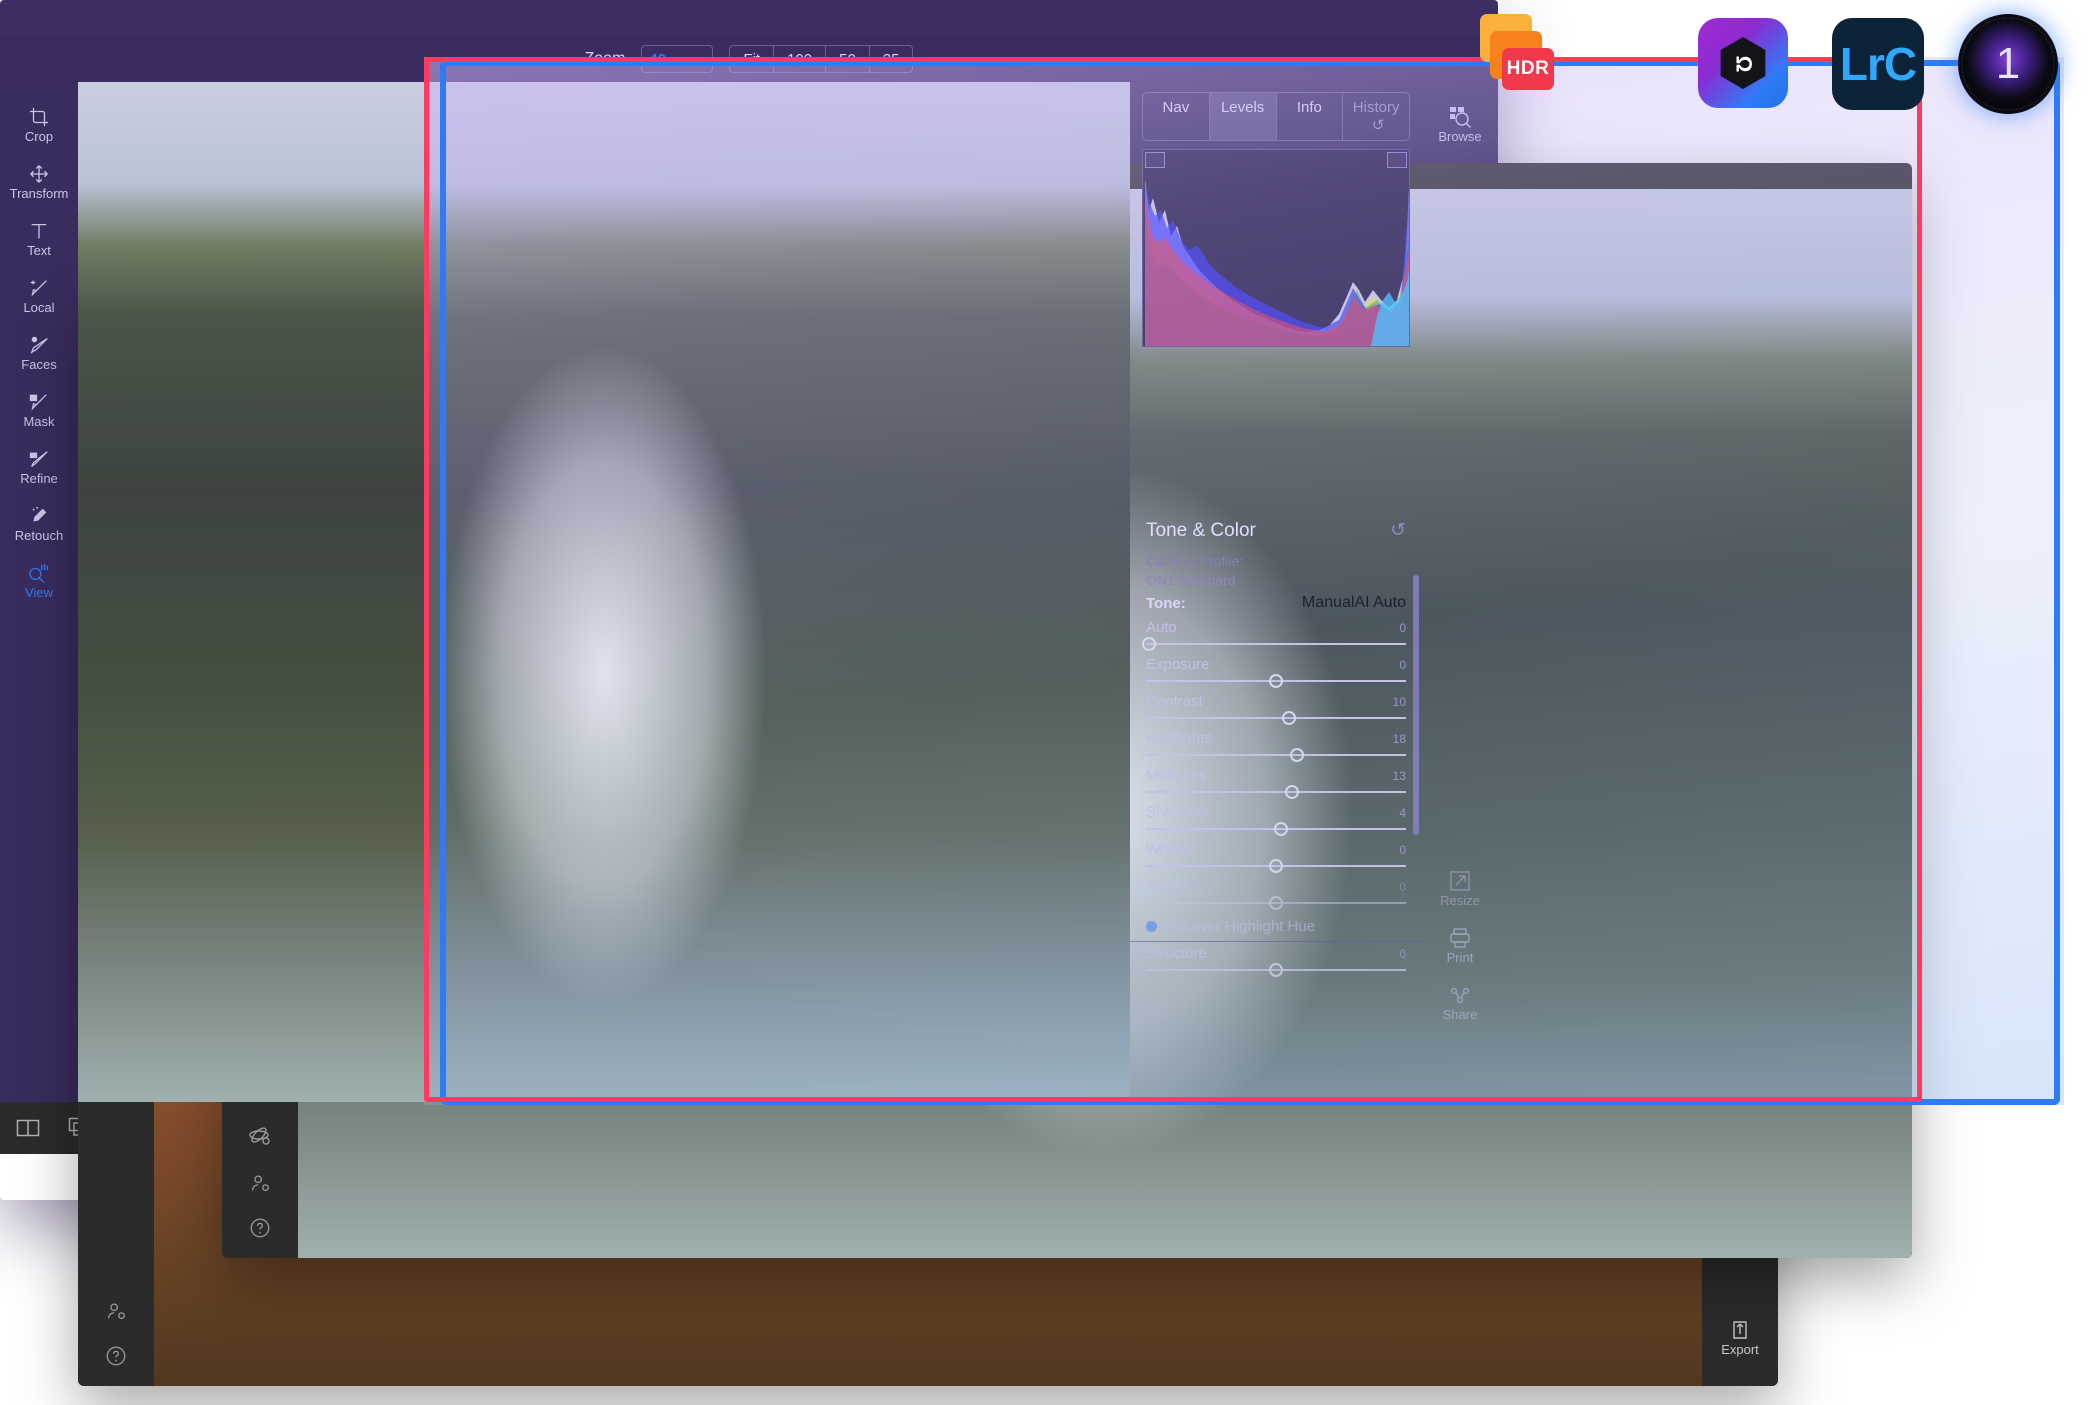 The width and height of the screenshot is (2097, 1405). Describe the element at coordinates (1416, 705) in the screenshot. I see `panel-scrollbar` at that location.